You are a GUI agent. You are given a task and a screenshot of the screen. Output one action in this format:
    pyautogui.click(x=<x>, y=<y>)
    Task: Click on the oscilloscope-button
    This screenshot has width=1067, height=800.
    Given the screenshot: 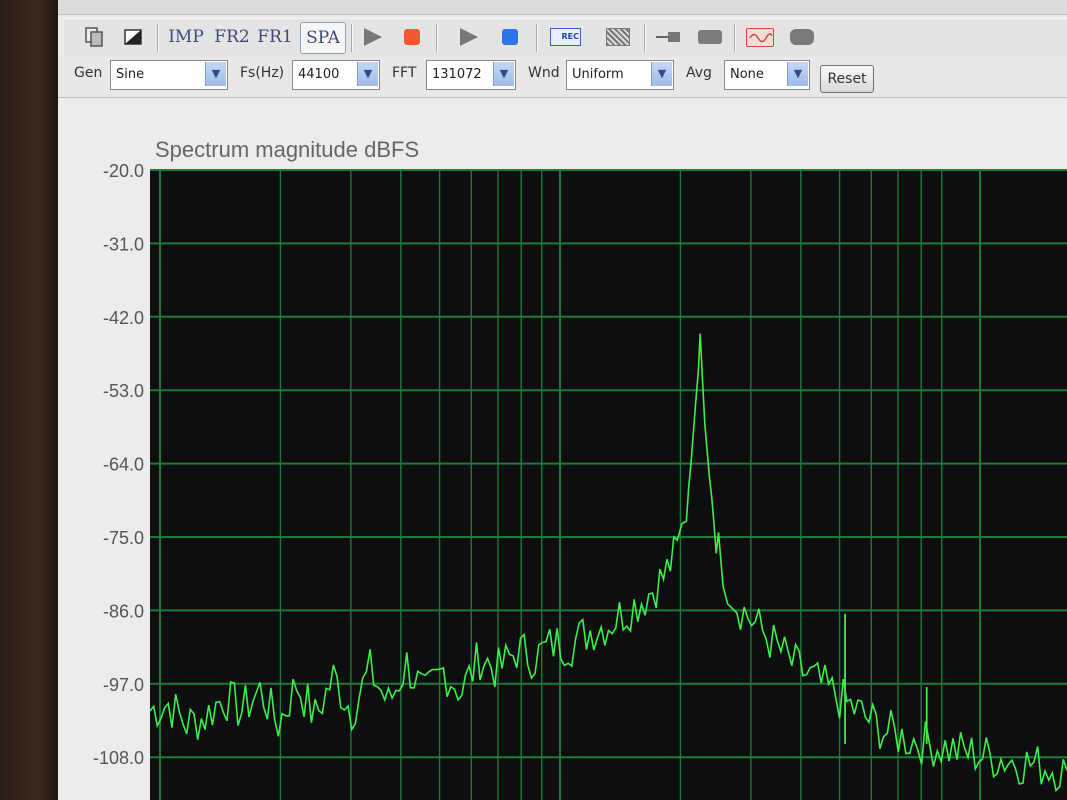 What is the action you would take?
    pyautogui.click(x=760, y=37)
    